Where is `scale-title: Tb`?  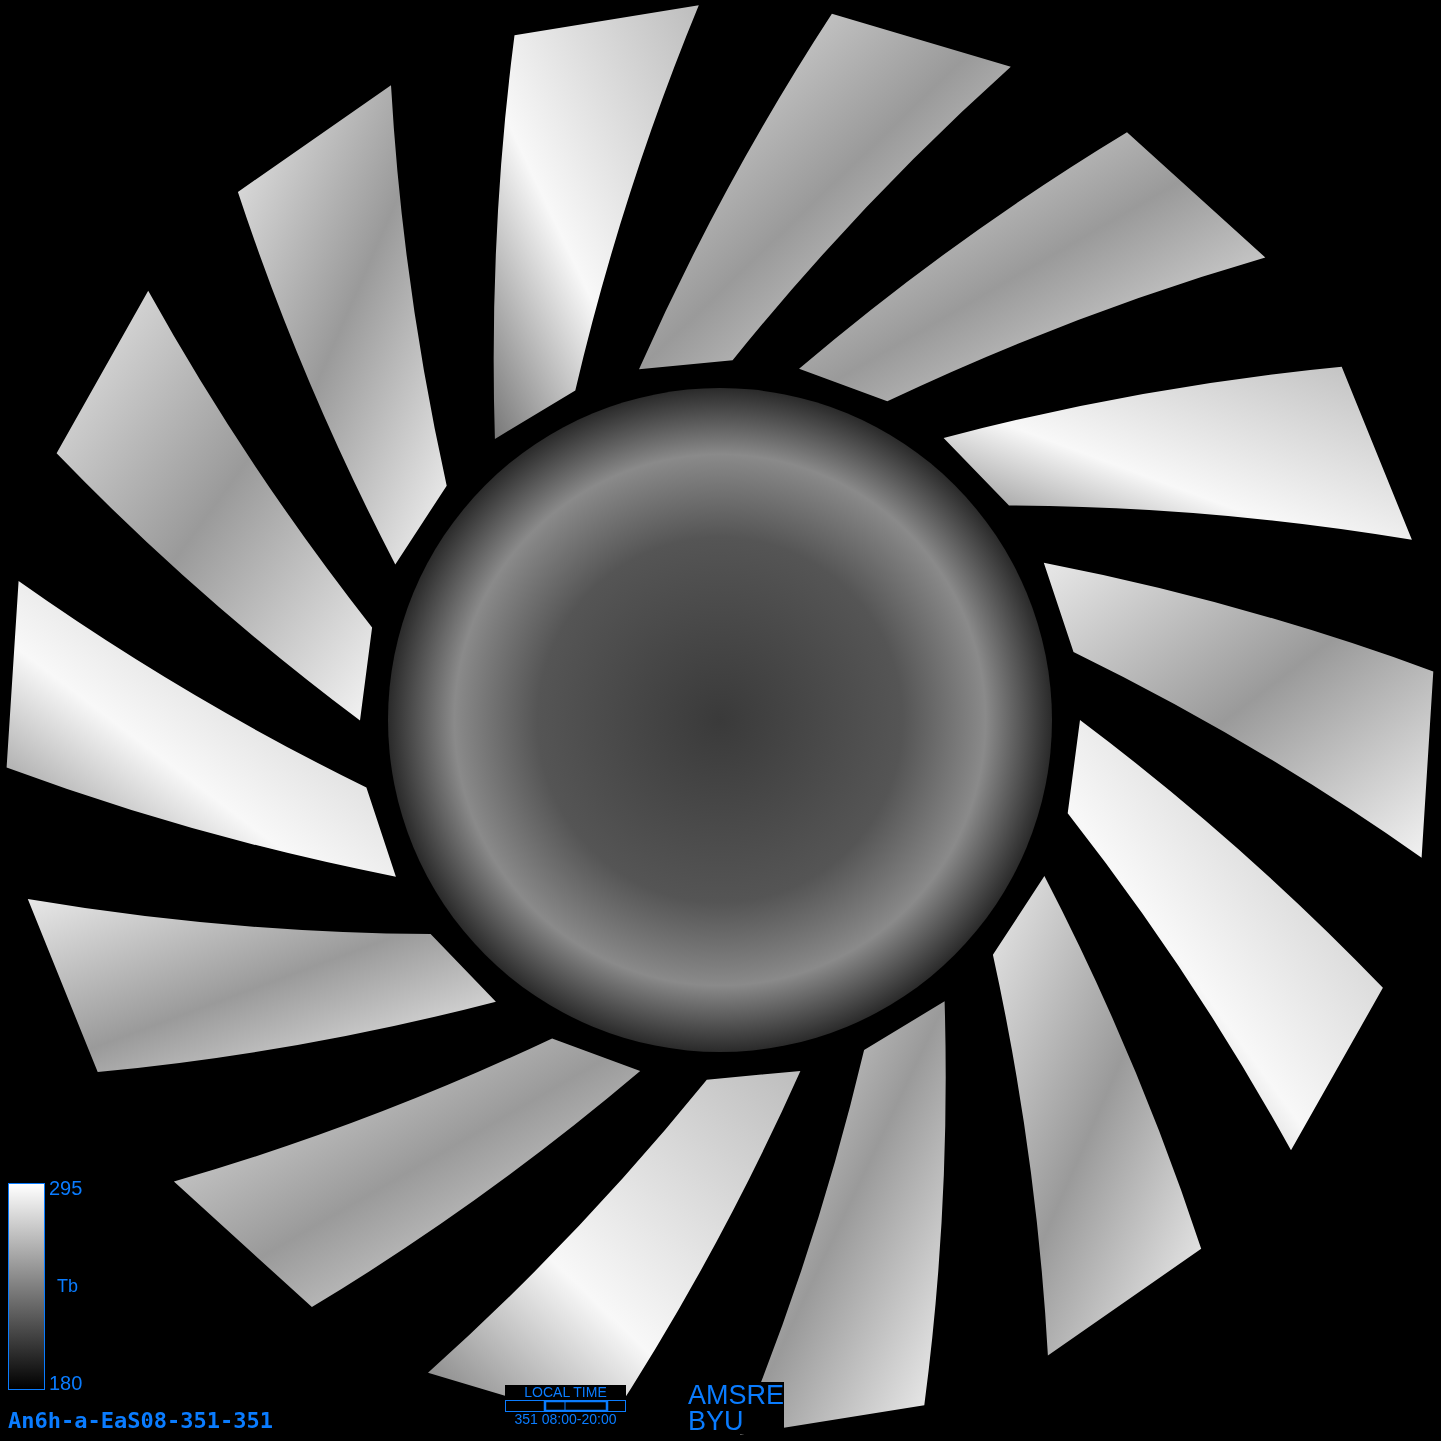 scale-title: Tb is located at coordinates (68, 1286).